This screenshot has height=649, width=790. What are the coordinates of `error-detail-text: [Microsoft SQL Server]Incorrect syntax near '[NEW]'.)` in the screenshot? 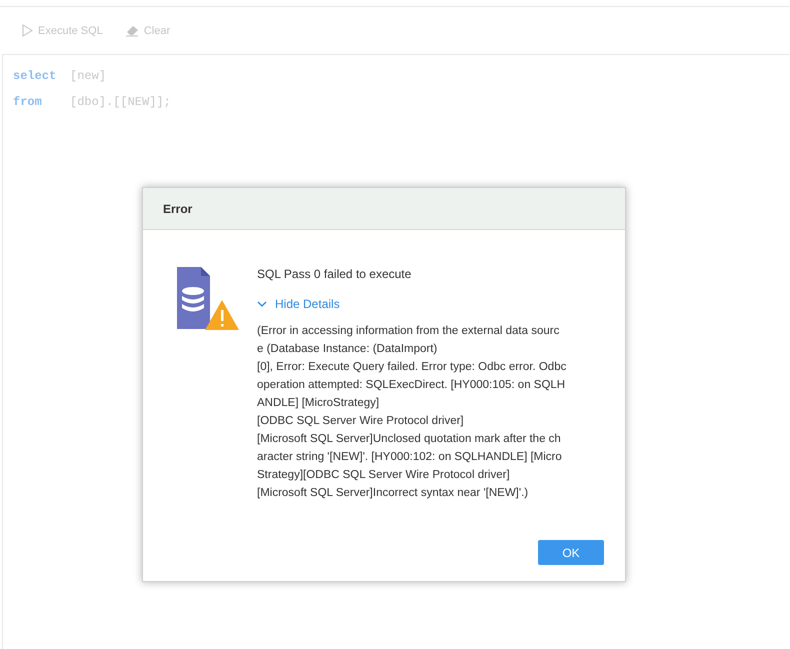 It's located at (393, 493).